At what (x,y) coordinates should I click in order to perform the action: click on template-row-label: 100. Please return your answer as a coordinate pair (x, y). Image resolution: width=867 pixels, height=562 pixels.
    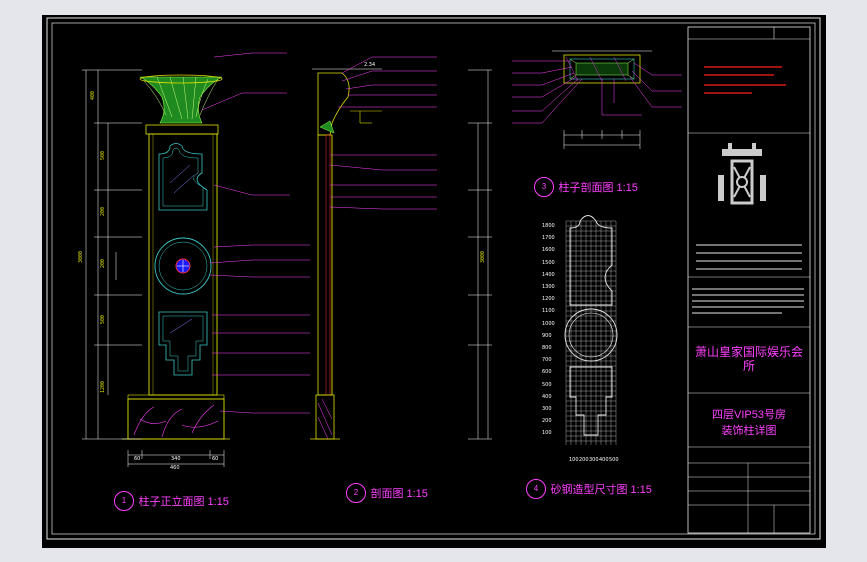
    Looking at the image, I should click on (547, 433).